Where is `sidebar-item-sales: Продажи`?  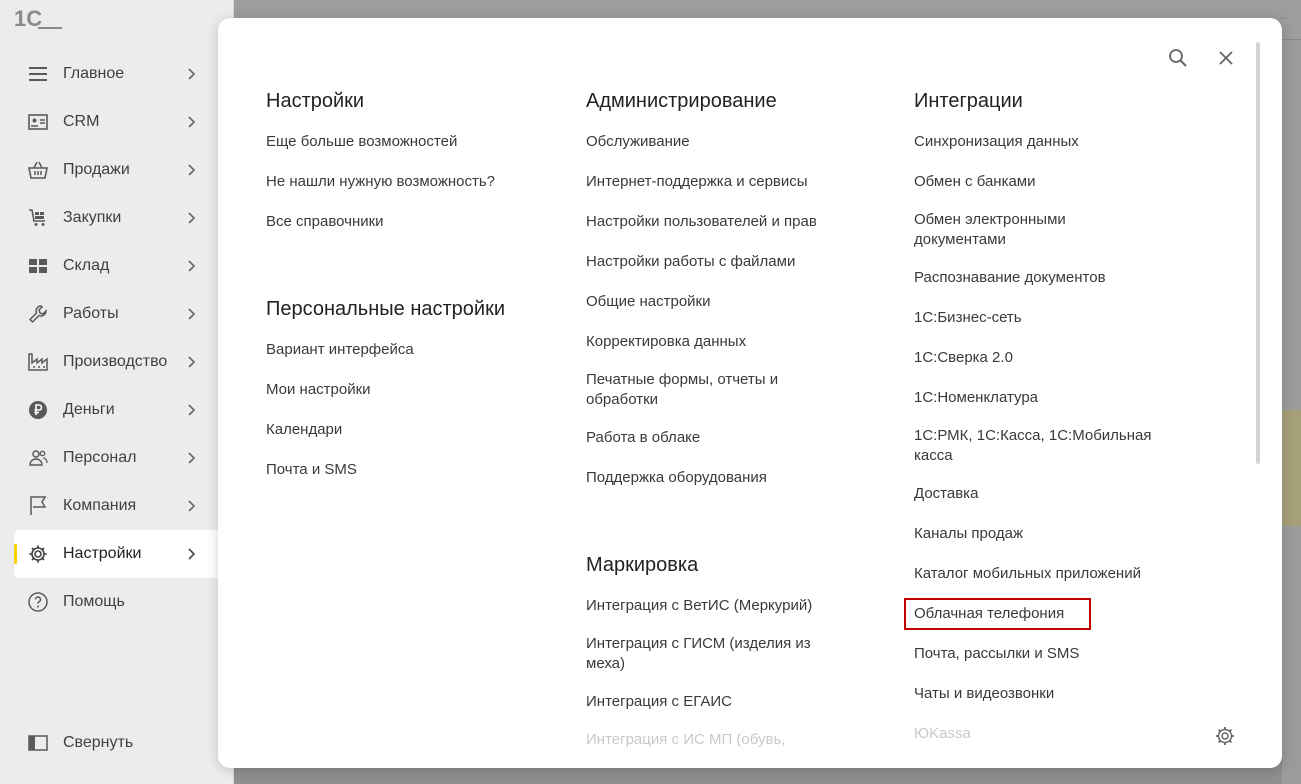
sidebar-item-sales: Продажи is located at coordinates (109, 170).